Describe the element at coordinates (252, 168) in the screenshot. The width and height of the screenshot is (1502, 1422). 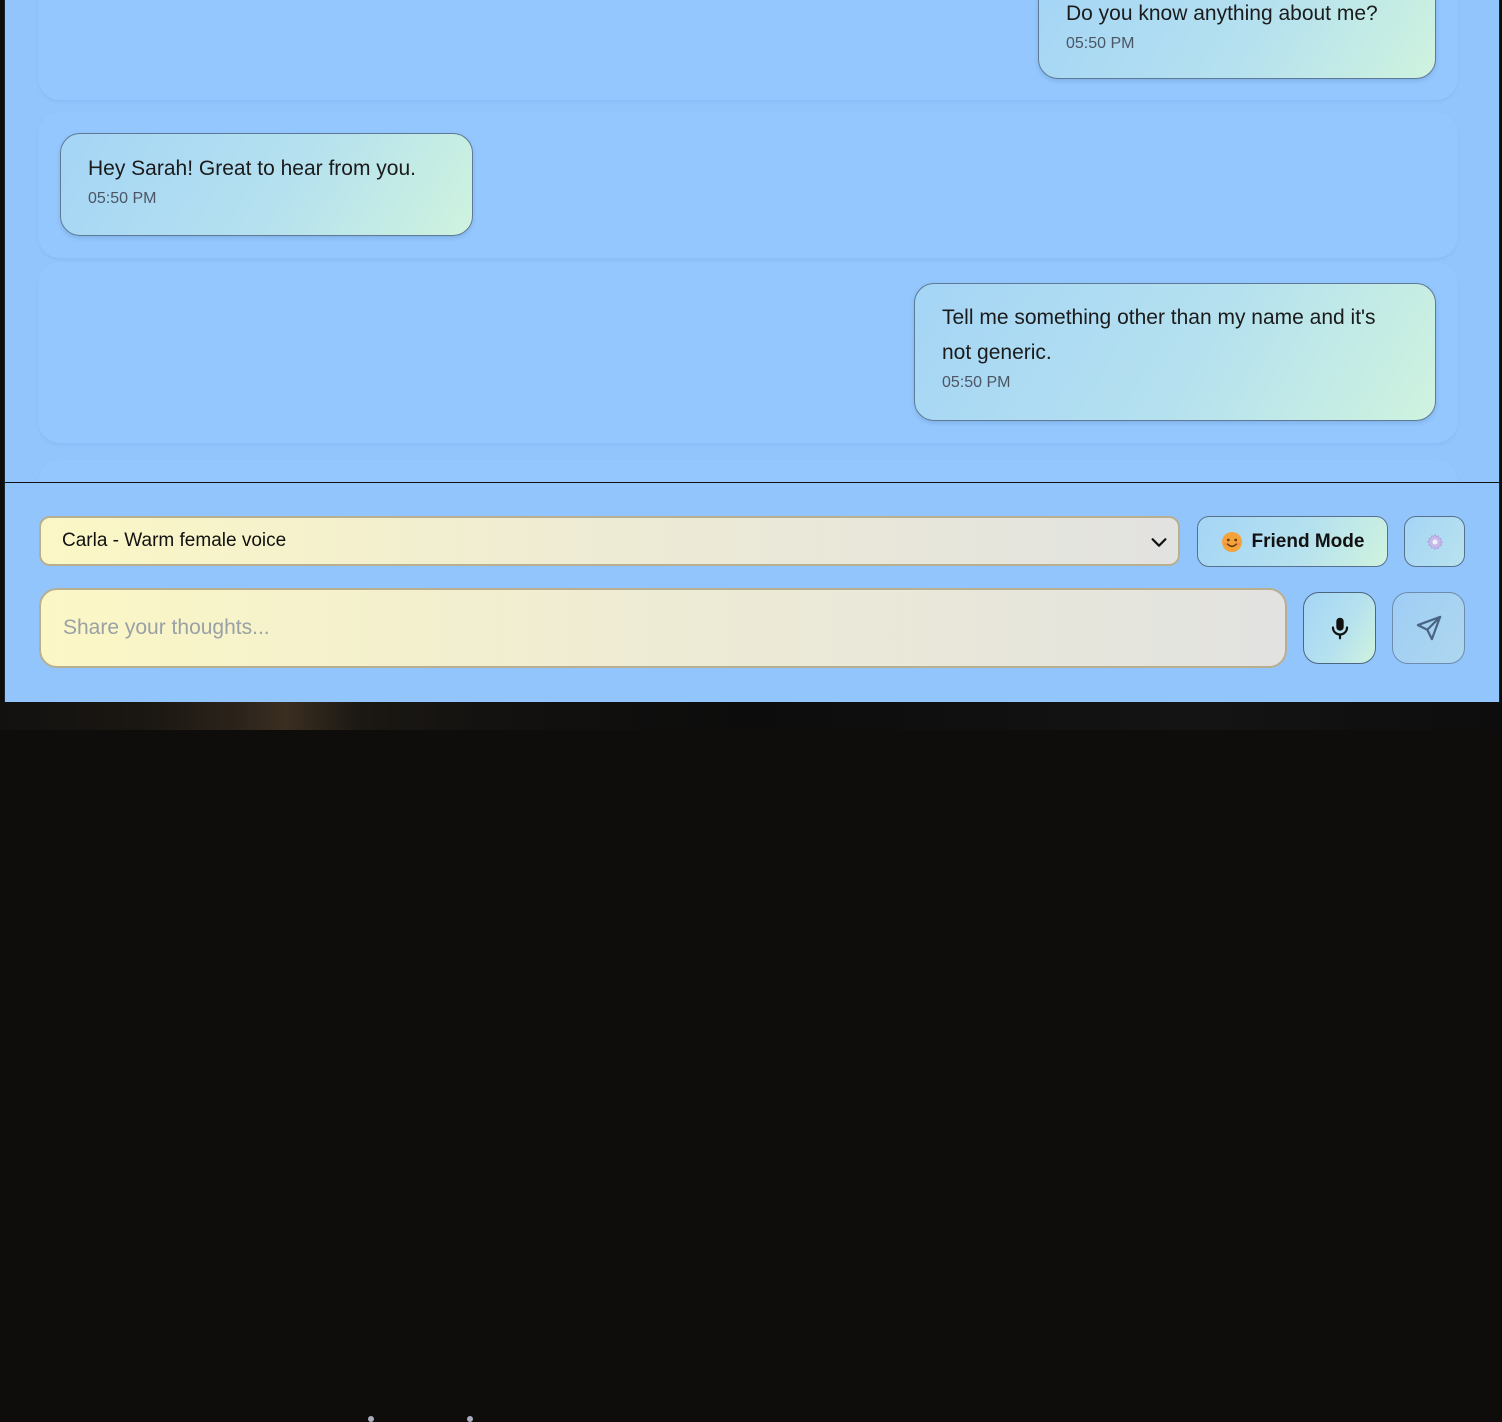
I see `message-text: Hey Sarah! Great to hear from you.` at that location.